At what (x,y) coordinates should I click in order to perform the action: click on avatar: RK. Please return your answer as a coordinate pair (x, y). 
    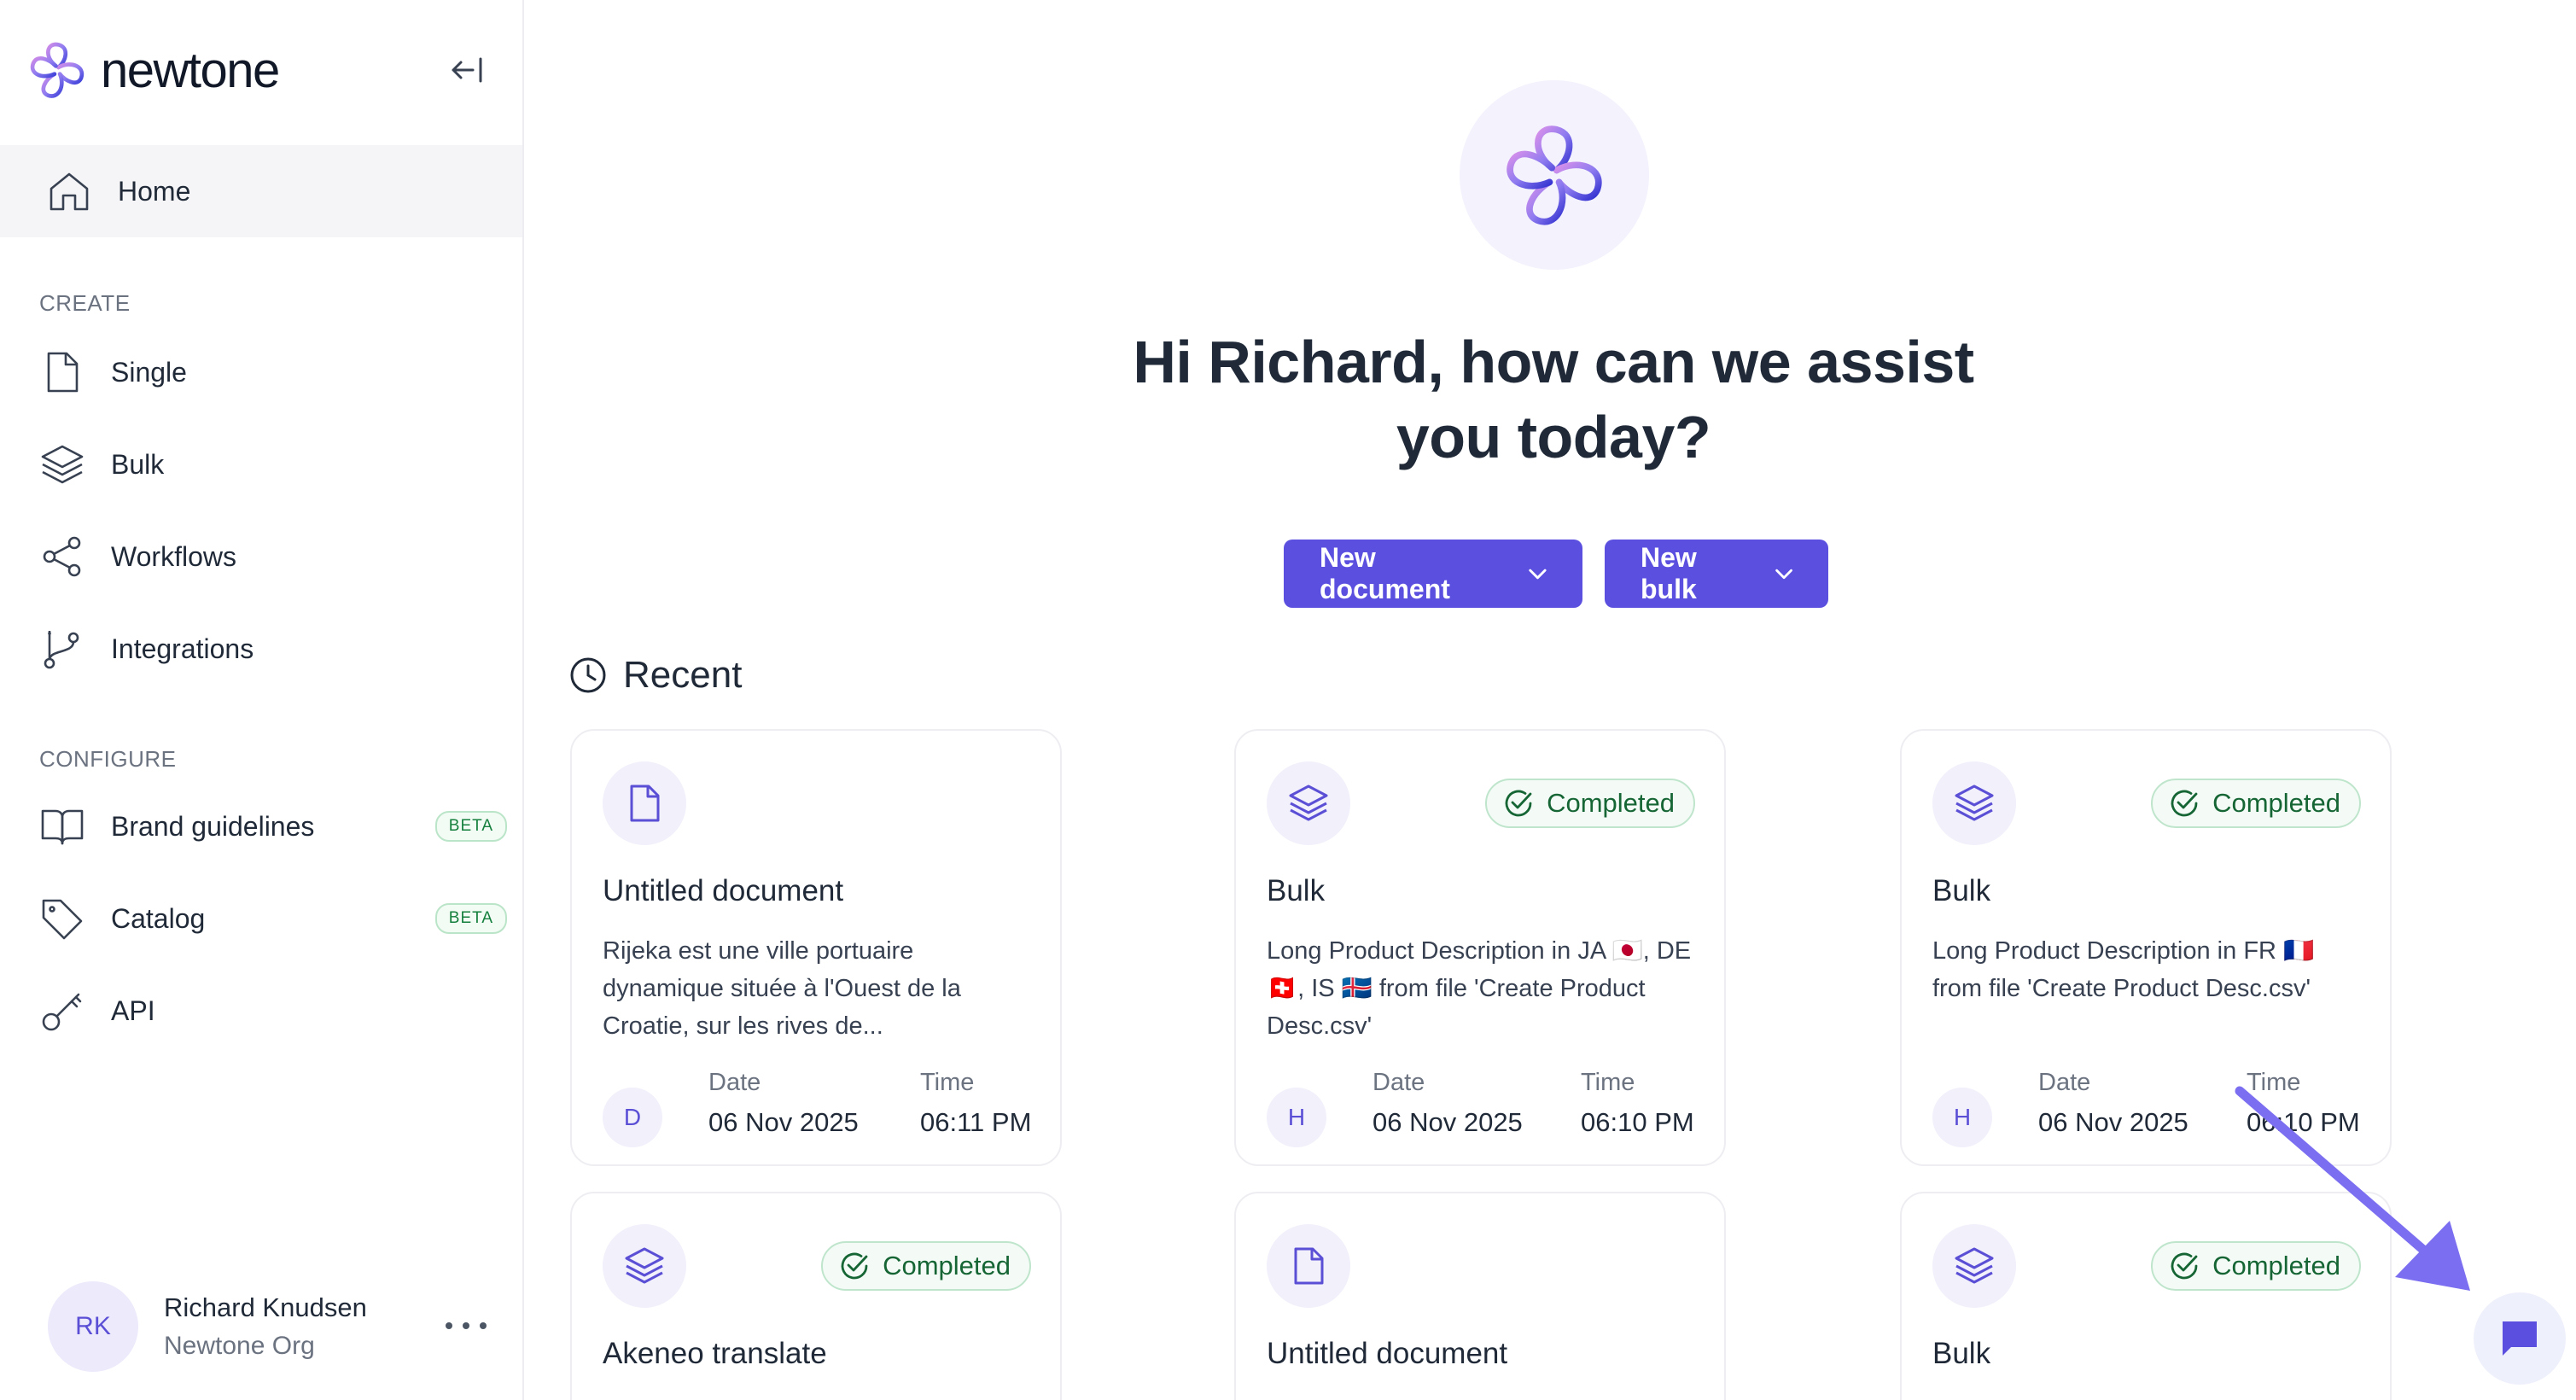
    Looking at the image, I should click on (93, 1326).